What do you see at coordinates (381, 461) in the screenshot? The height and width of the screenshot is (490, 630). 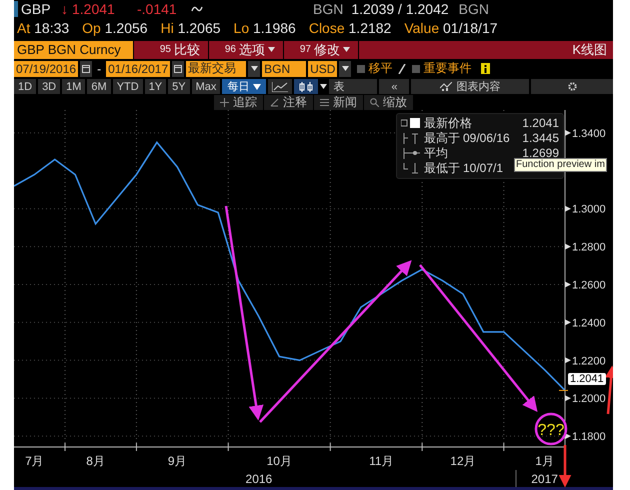 I see `x-tick-label: 11月` at bounding box center [381, 461].